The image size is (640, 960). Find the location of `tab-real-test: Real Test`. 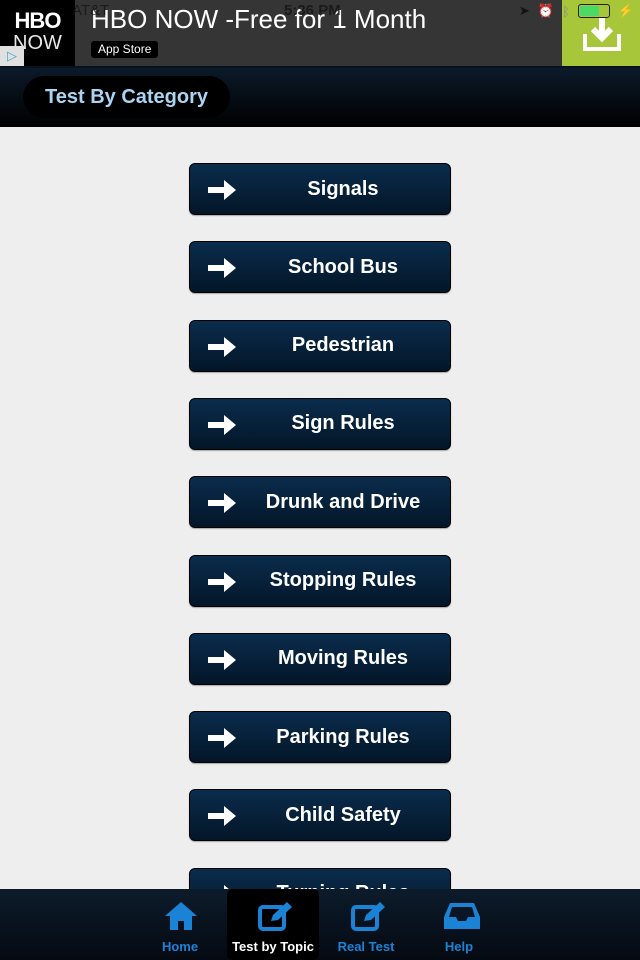

tab-real-test: Real Test is located at coordinates (366, 924).